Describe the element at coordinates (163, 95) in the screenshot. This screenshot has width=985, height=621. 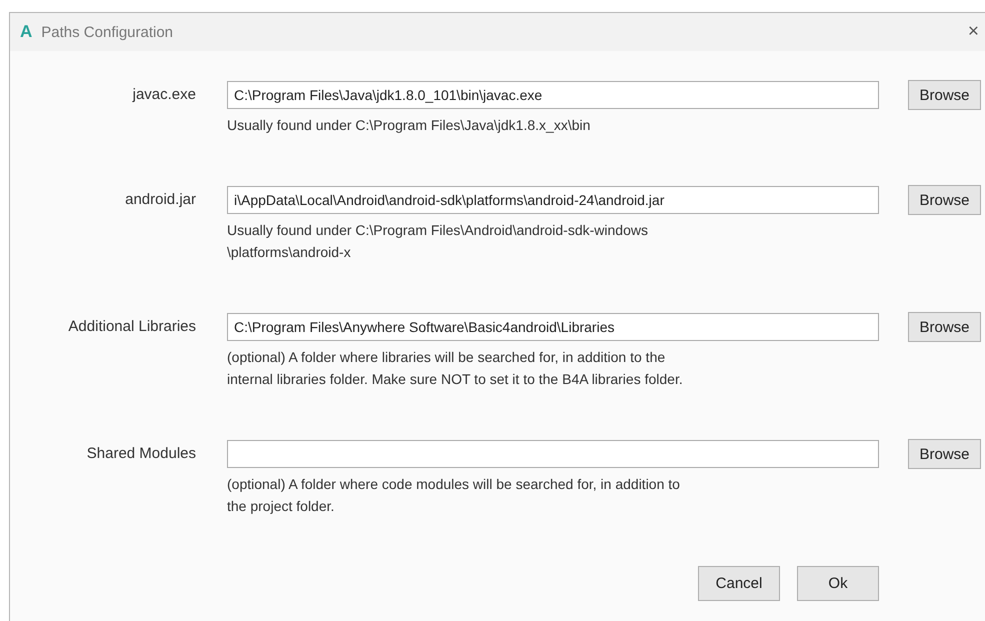
I see `field-label: javac.exe` at that location.